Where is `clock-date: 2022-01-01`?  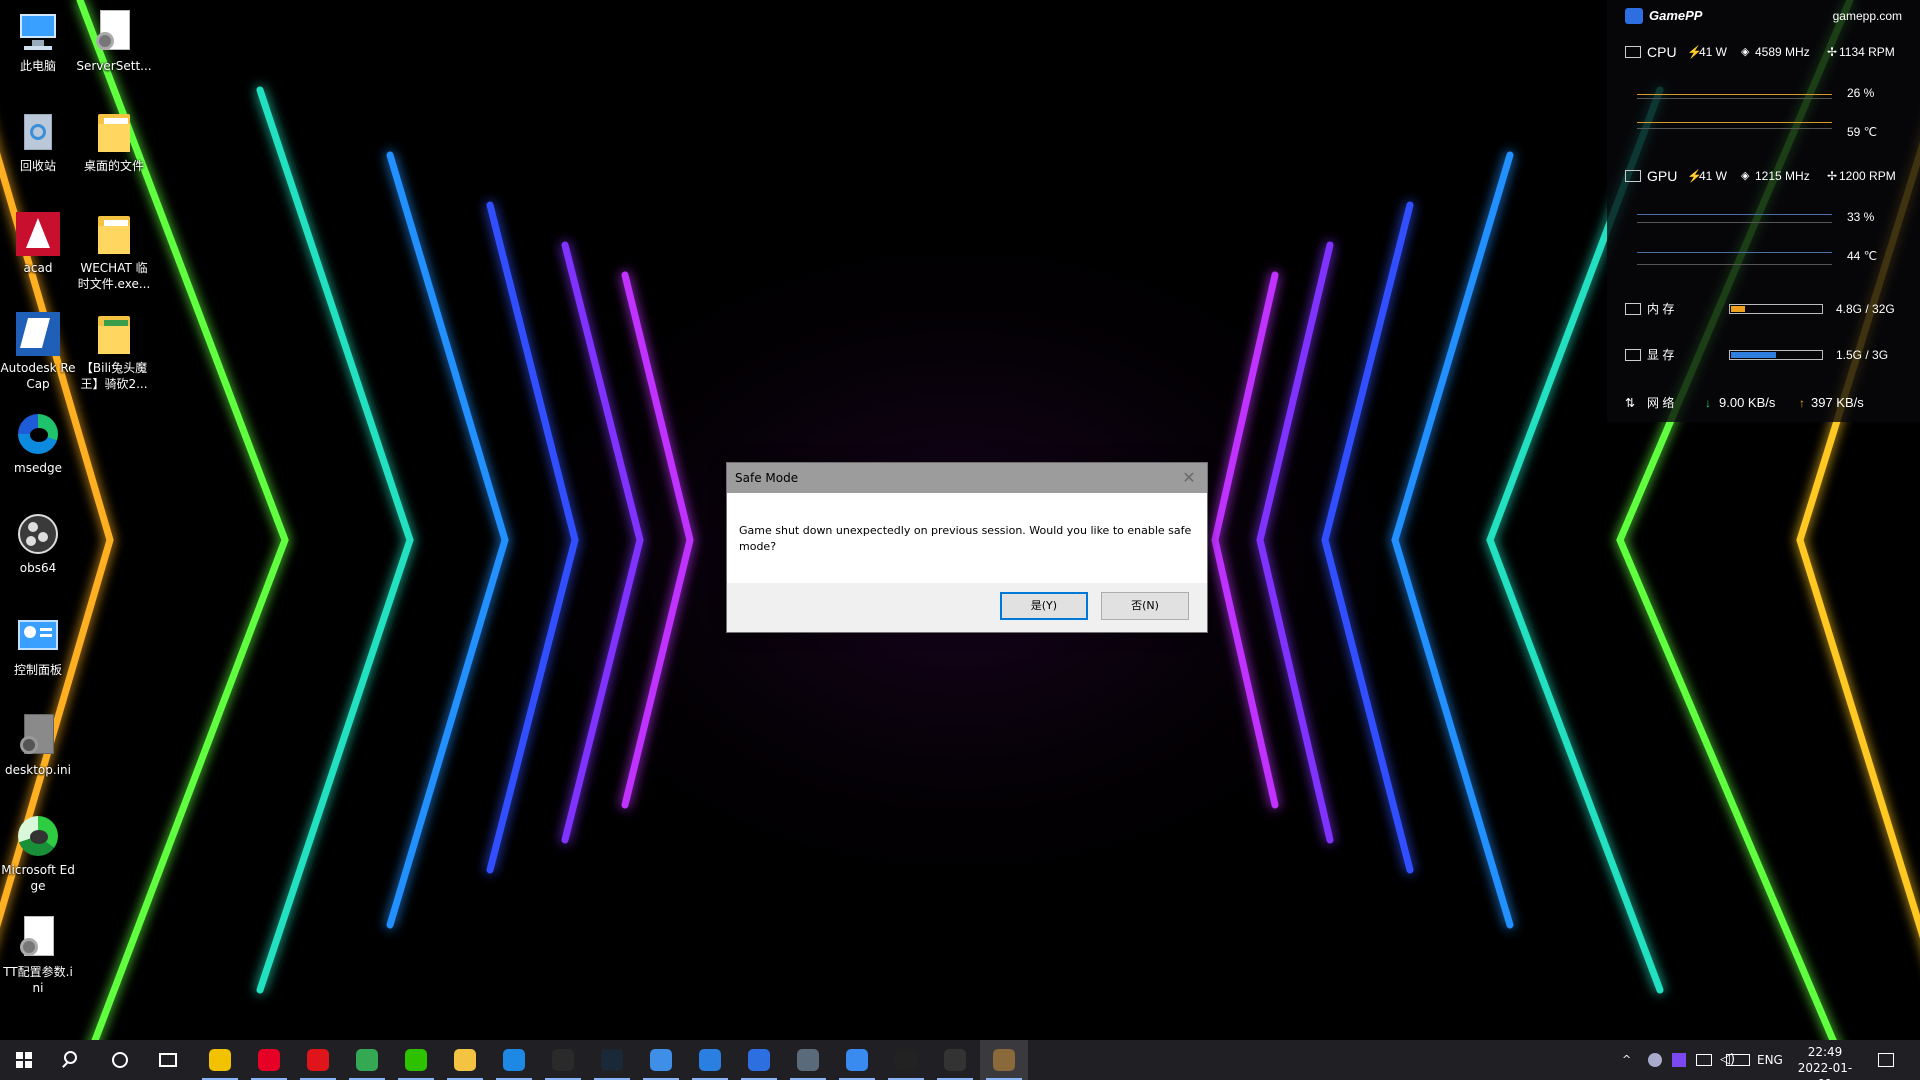
clock-date: 2022-01-01 is located at coordinates (1825, 1070).